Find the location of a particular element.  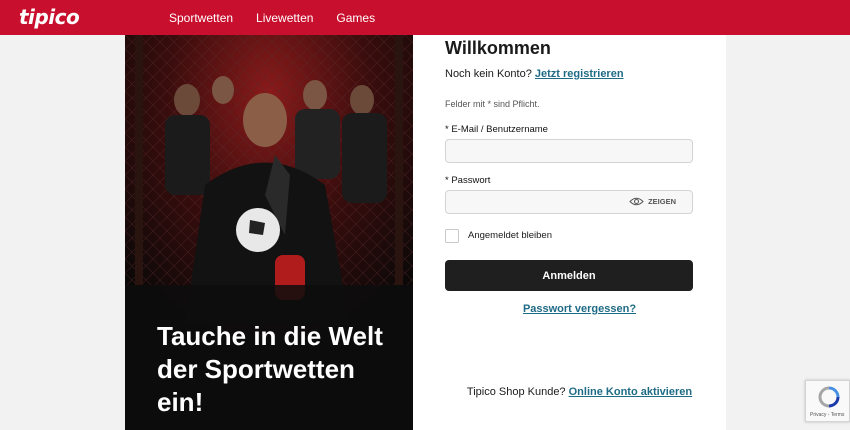

username-input is located at coordinates (569, 151).